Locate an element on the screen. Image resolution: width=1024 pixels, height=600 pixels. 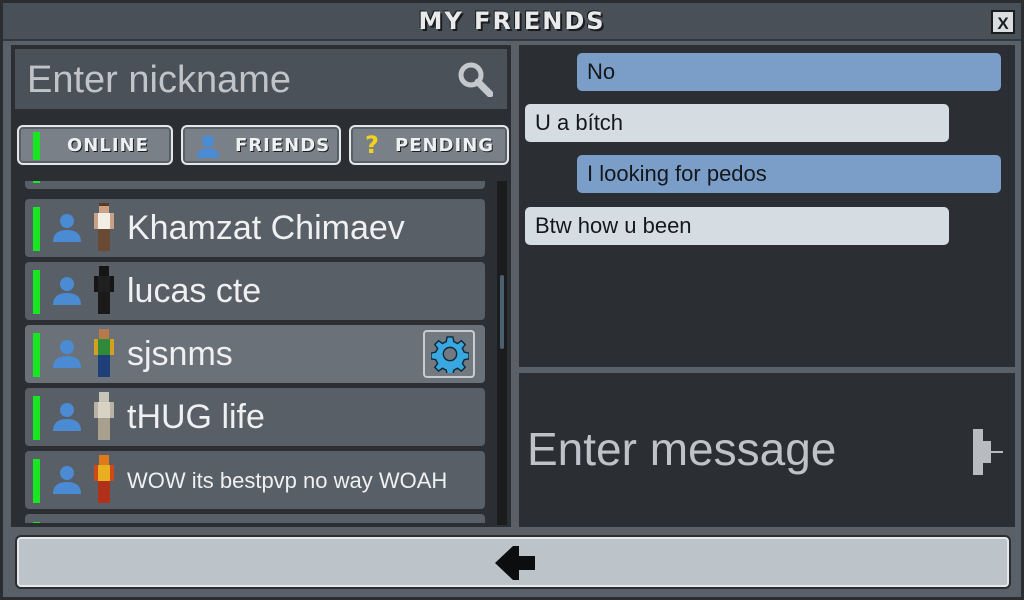
friend-row: lucas cte is located at coordinates (255, 291).